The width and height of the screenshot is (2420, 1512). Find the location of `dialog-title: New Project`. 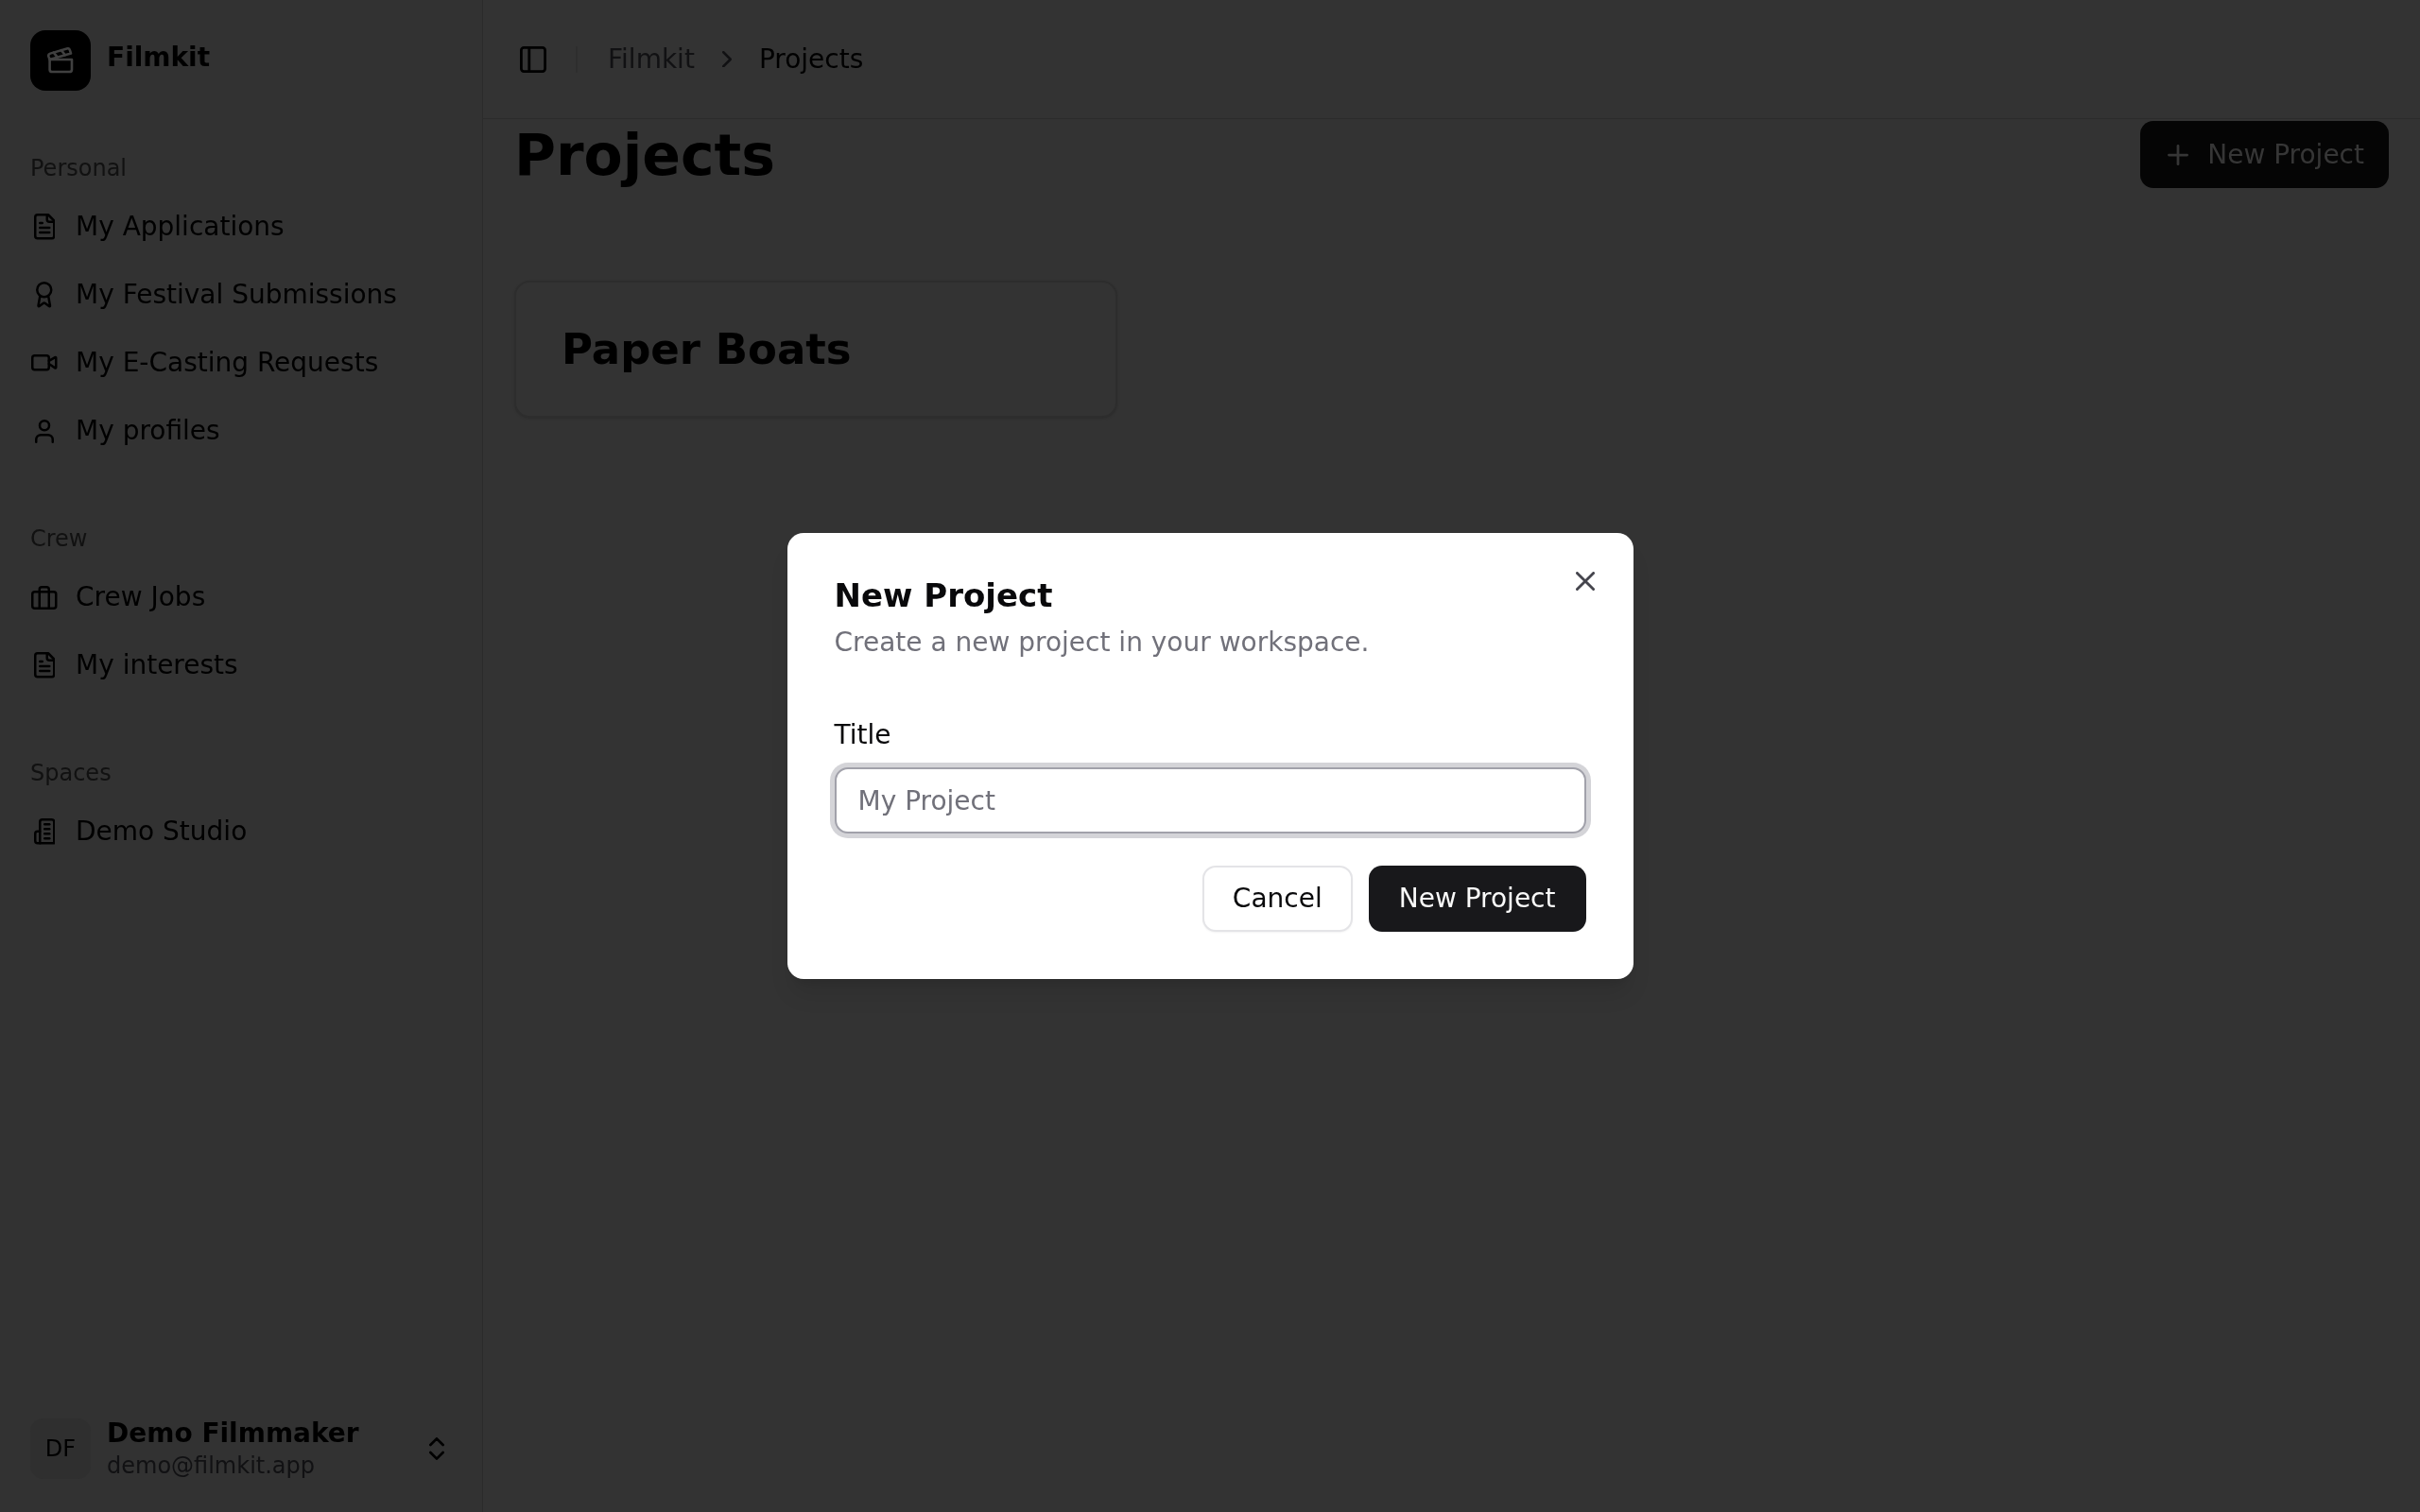

dialog-title: New Project is located at coordinates (944, 595).